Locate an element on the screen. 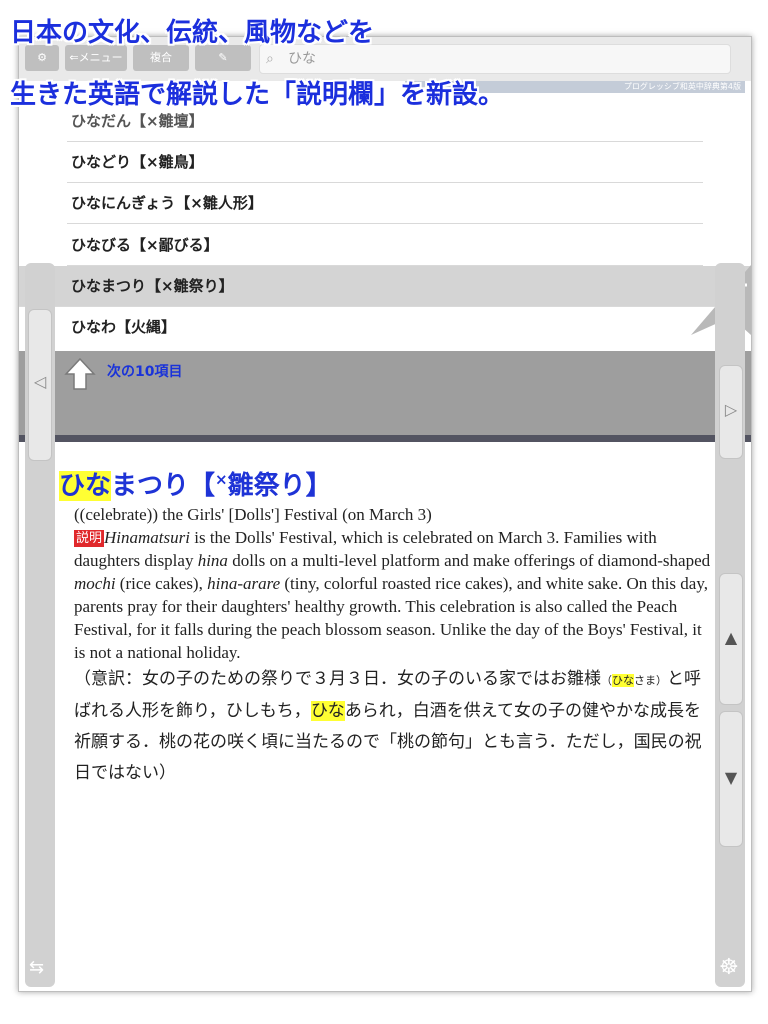 This screenshot has height=1024, width=768. triangle-up-icon: ▲ is located at coordinates (731, 637).